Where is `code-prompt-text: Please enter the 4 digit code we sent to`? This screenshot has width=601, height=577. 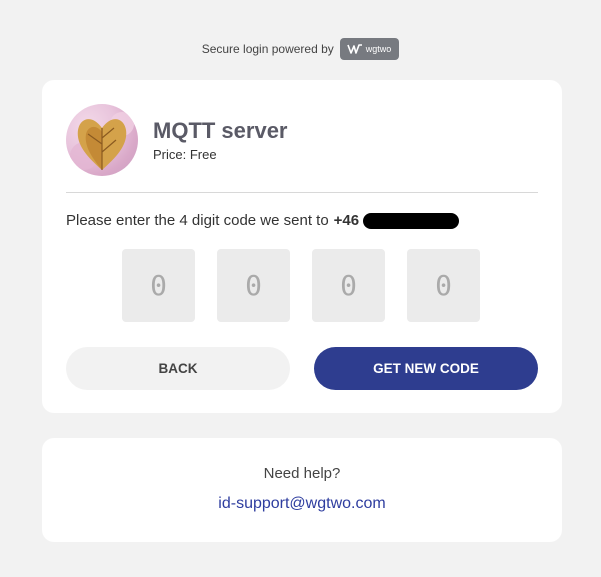
code-prompt-text: Please enter the 4 digit code we sent to is located at coordinates (197, 220).